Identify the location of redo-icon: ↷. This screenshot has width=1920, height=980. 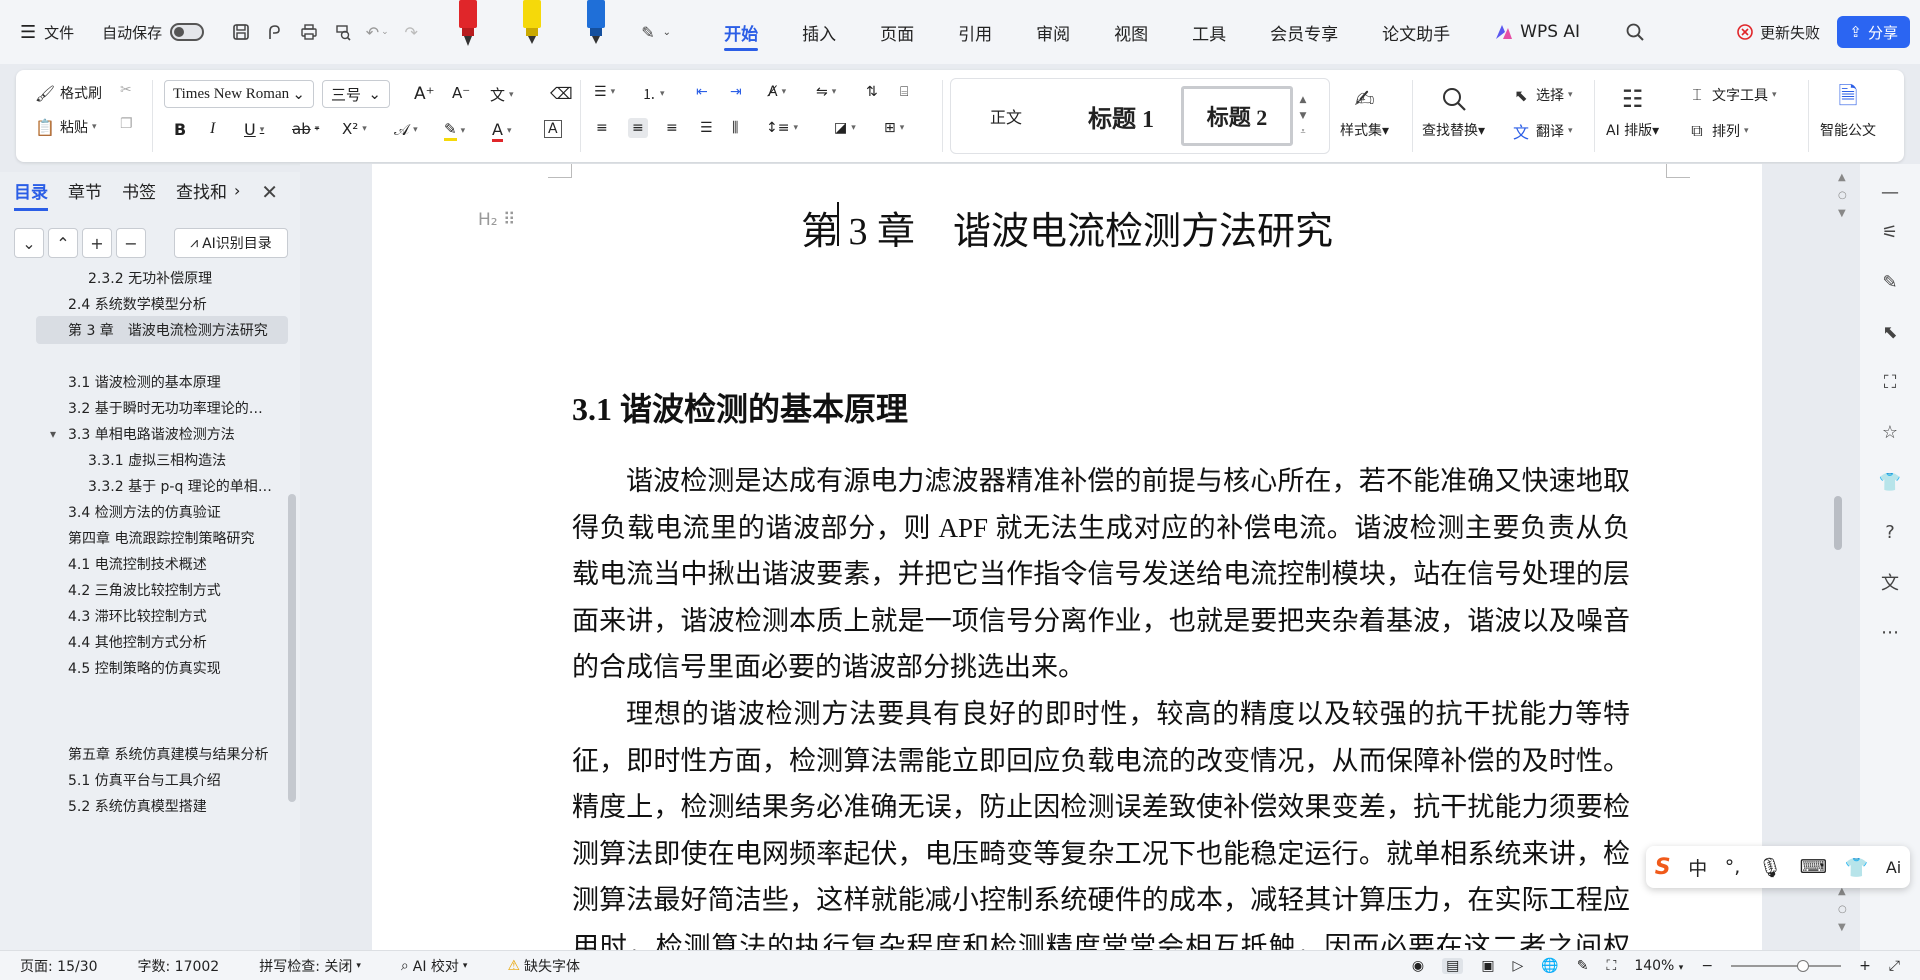
(411, 32).